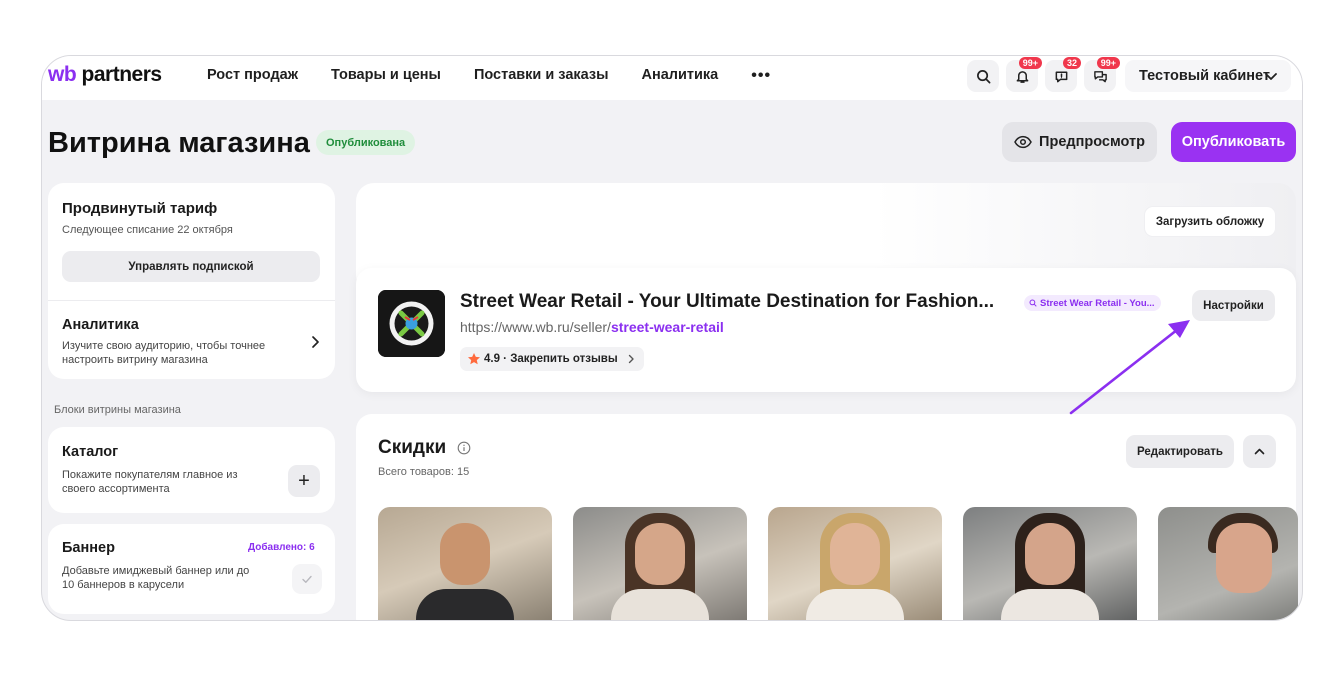  I want to click on collapse-button, so click(1259, 451).